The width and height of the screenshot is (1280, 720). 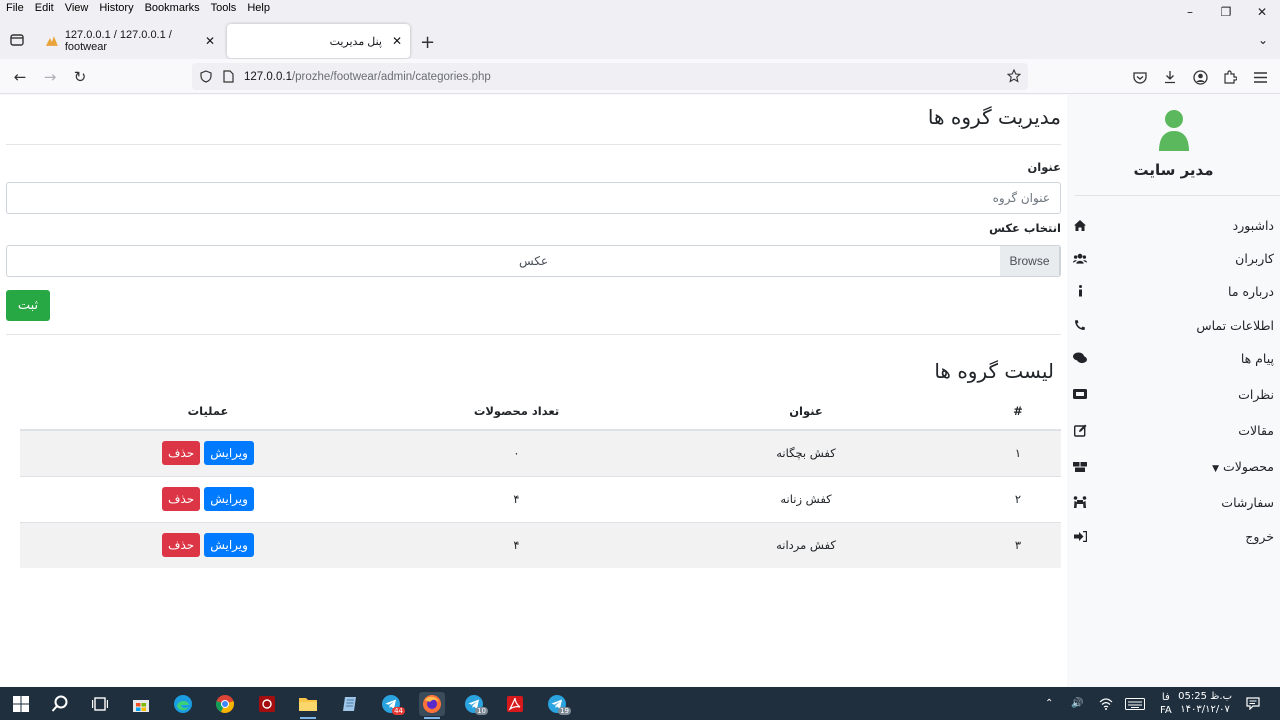 I want to click on file-explorer-icon, so click(x=308, y=705).